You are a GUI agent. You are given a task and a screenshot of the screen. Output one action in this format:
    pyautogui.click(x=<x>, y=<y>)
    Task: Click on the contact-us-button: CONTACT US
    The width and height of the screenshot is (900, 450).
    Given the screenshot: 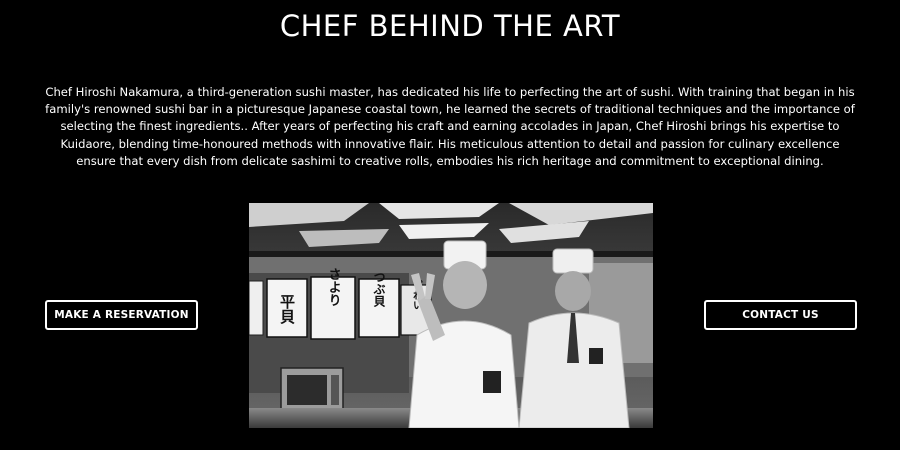 What is the action you would take?
    pyautogui.click(x=780, y=315)
    